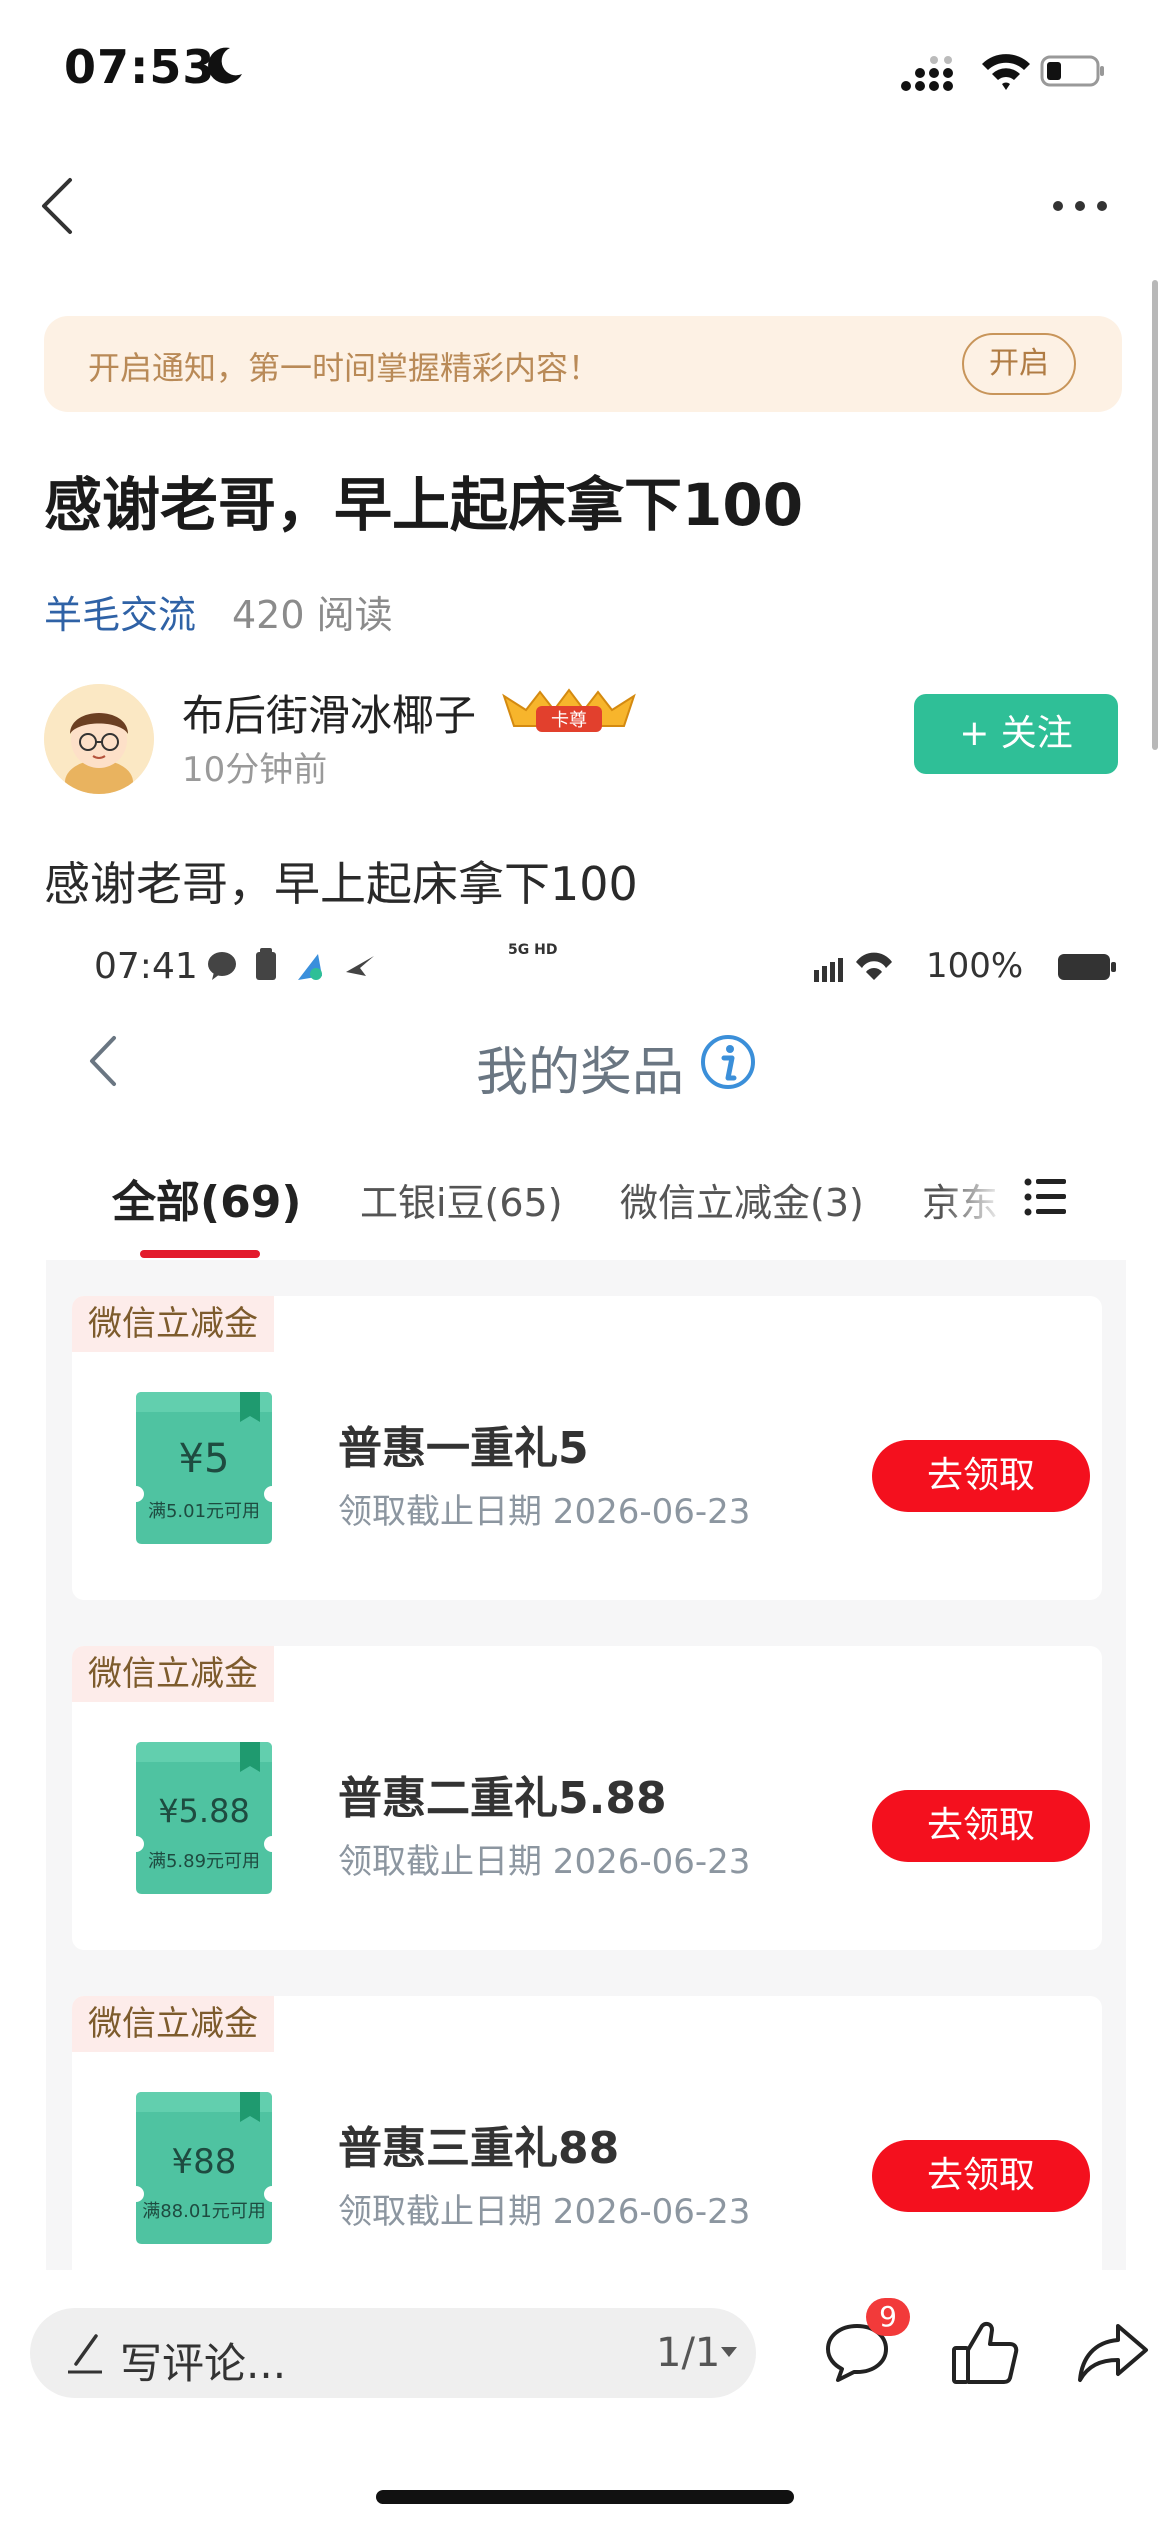 This screenshot has height=2532, width=1170. I want to click on menu-icon, so click(1046, 1197).